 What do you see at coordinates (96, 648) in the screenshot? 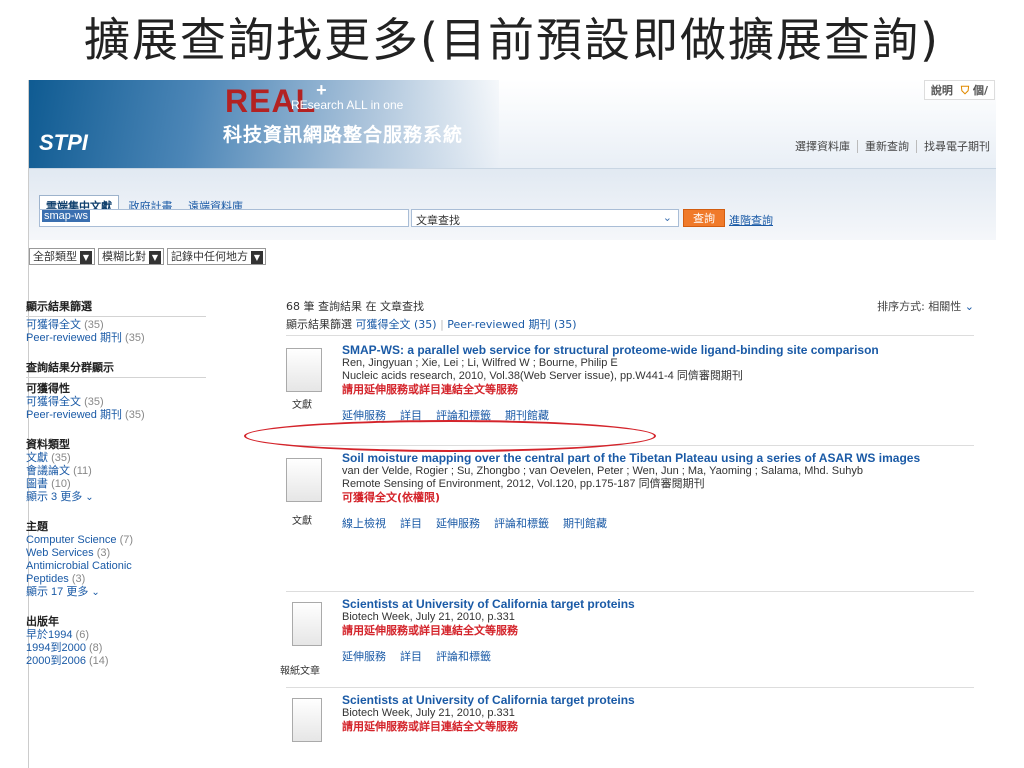
I see `facet-count: (8)` at bounding box center [96, 648].